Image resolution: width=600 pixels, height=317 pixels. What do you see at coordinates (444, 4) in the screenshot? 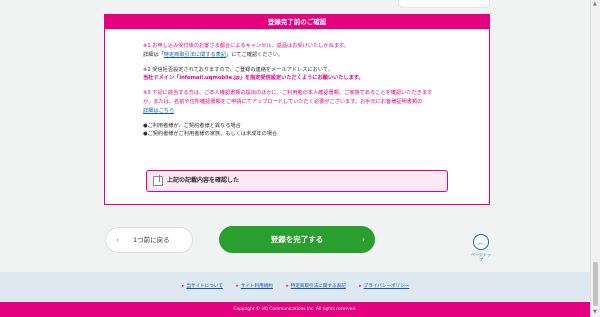
I see `previous-section-card` at bounding box center [444, 4].